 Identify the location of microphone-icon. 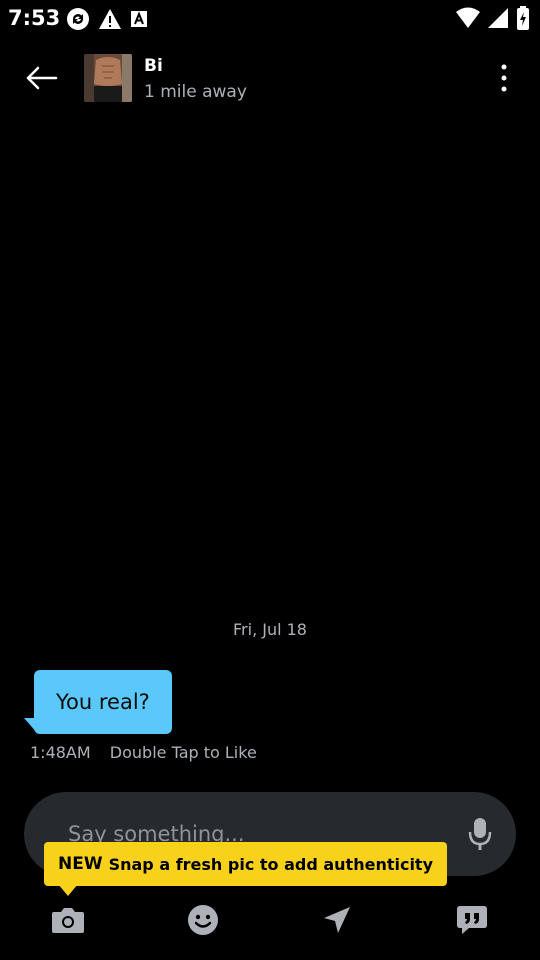
(480, 834).